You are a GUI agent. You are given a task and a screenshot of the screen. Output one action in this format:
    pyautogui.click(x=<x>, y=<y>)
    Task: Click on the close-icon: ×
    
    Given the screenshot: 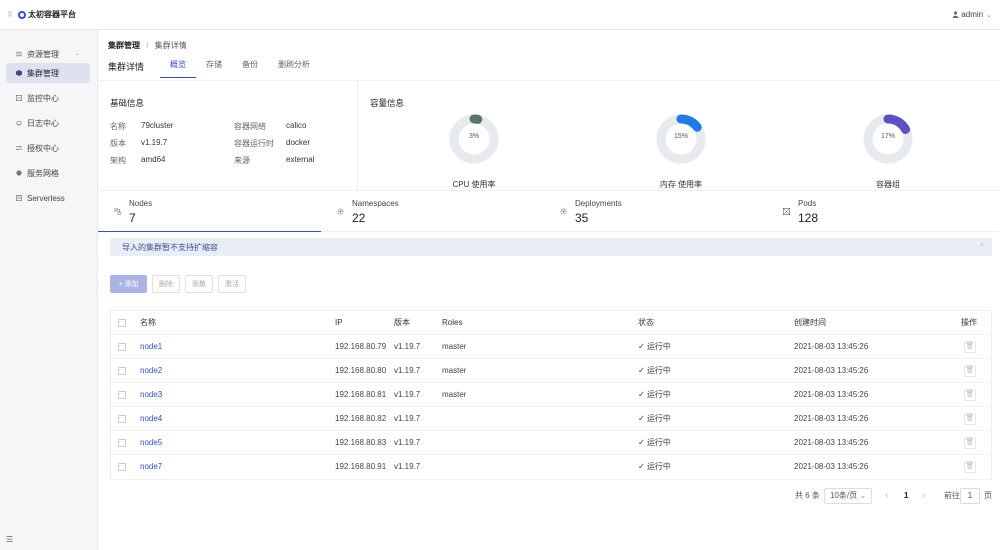 What is the action you would take?
    pyautogui.click(x=982, y=245)
    